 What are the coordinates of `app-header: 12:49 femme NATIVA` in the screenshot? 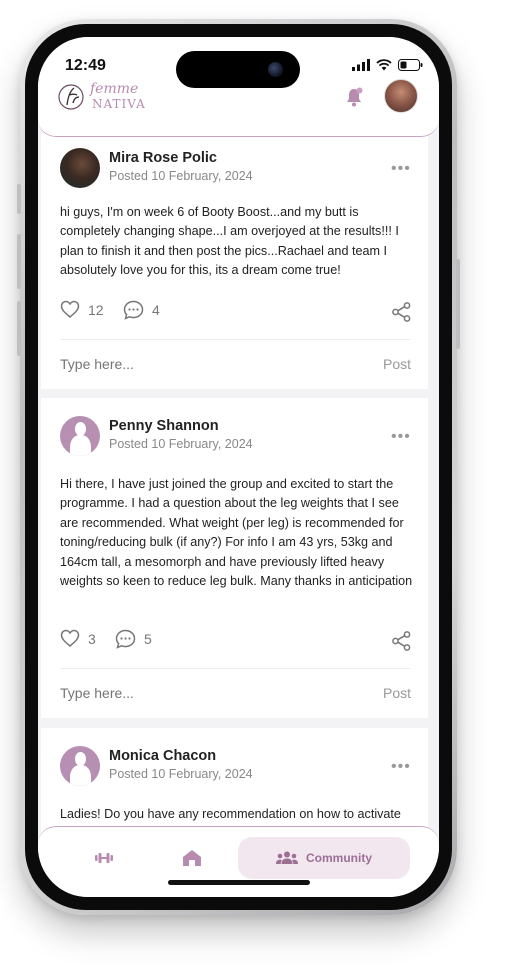 It's located at (238, 87).